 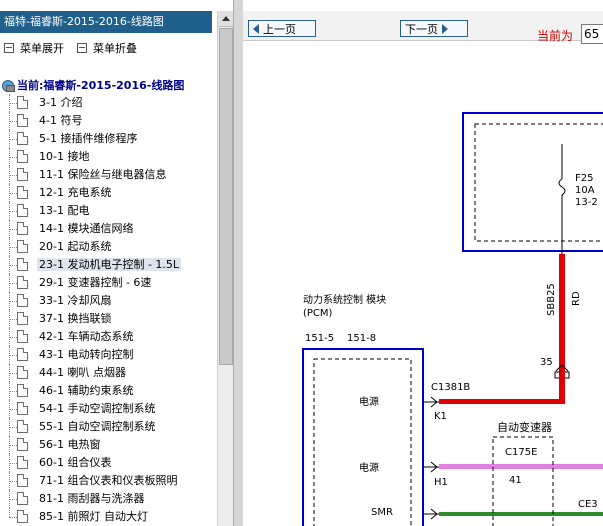 What do you see at coordinates (109, 121) in the screenshot?
I see `tree-item: 4-1 符号` at bounding box center [109, 121].